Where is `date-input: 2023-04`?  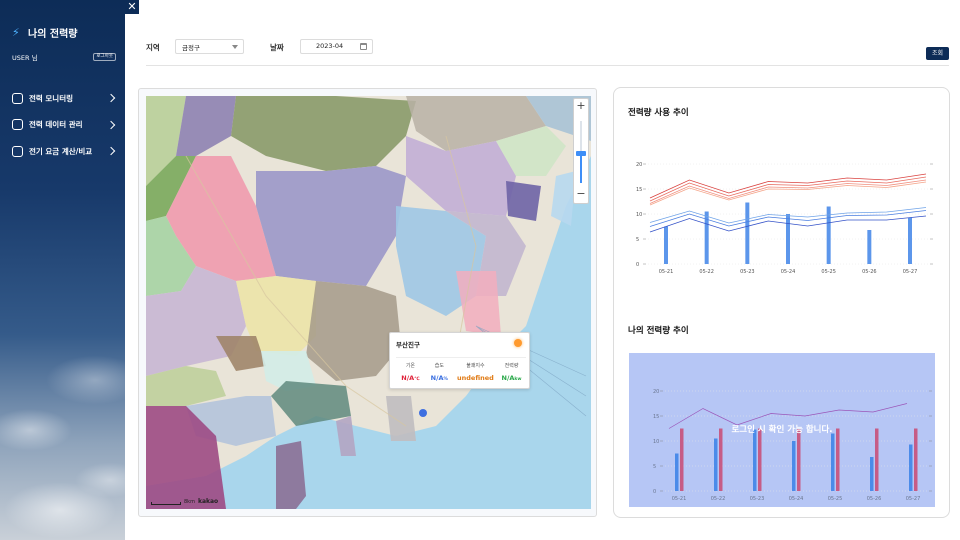 date-input: 2023-04 is located at coordinates (336, 46).